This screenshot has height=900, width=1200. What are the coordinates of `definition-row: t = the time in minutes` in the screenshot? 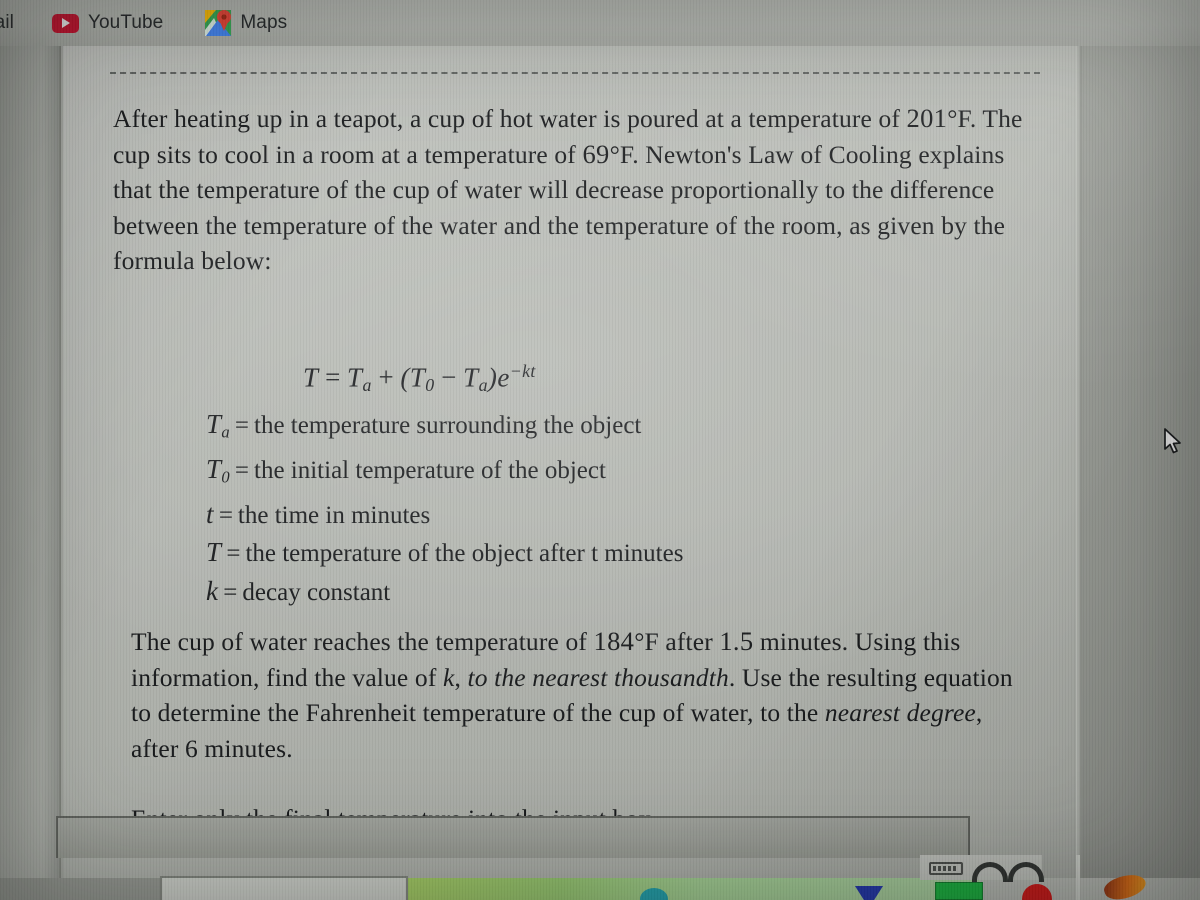 It's located at (606, 515).